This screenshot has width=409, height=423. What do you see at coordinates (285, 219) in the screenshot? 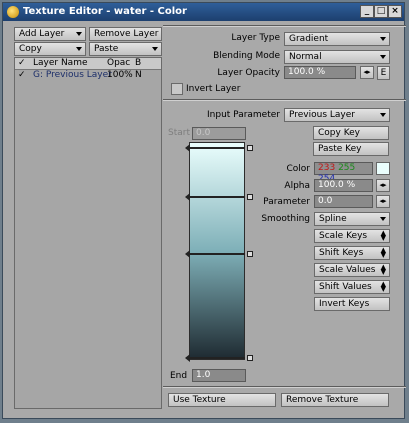
I see `smoothing-label: Smoothing` at bounding box center [285, 219].